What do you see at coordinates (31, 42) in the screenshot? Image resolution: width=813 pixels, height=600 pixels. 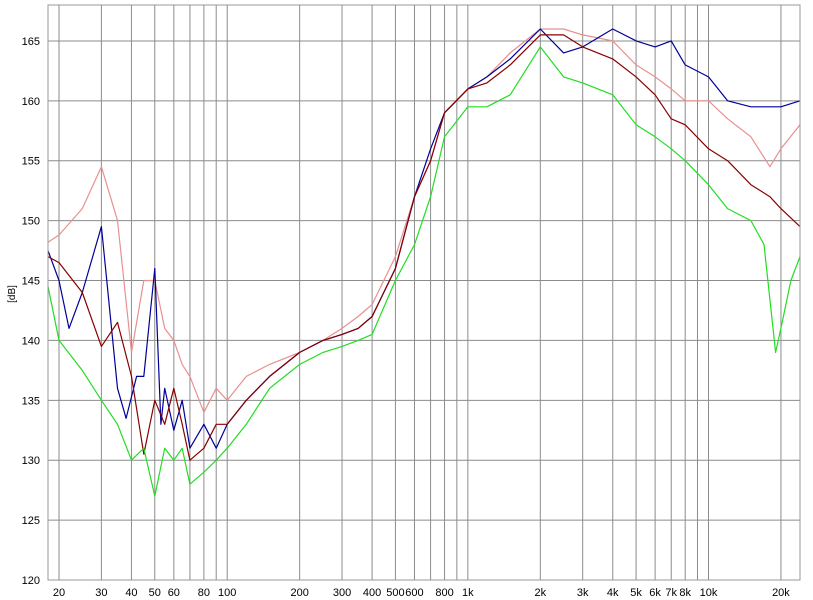 I see `y-tick-label: 165` at bounding box center [31, 42].